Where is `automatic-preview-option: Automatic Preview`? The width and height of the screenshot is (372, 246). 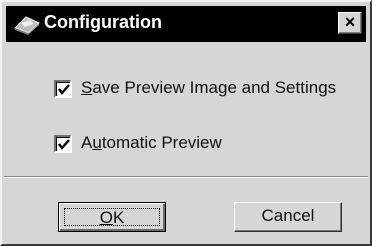
automatic-preview-option: Automatic Preview is located at coordinates (138, 143).